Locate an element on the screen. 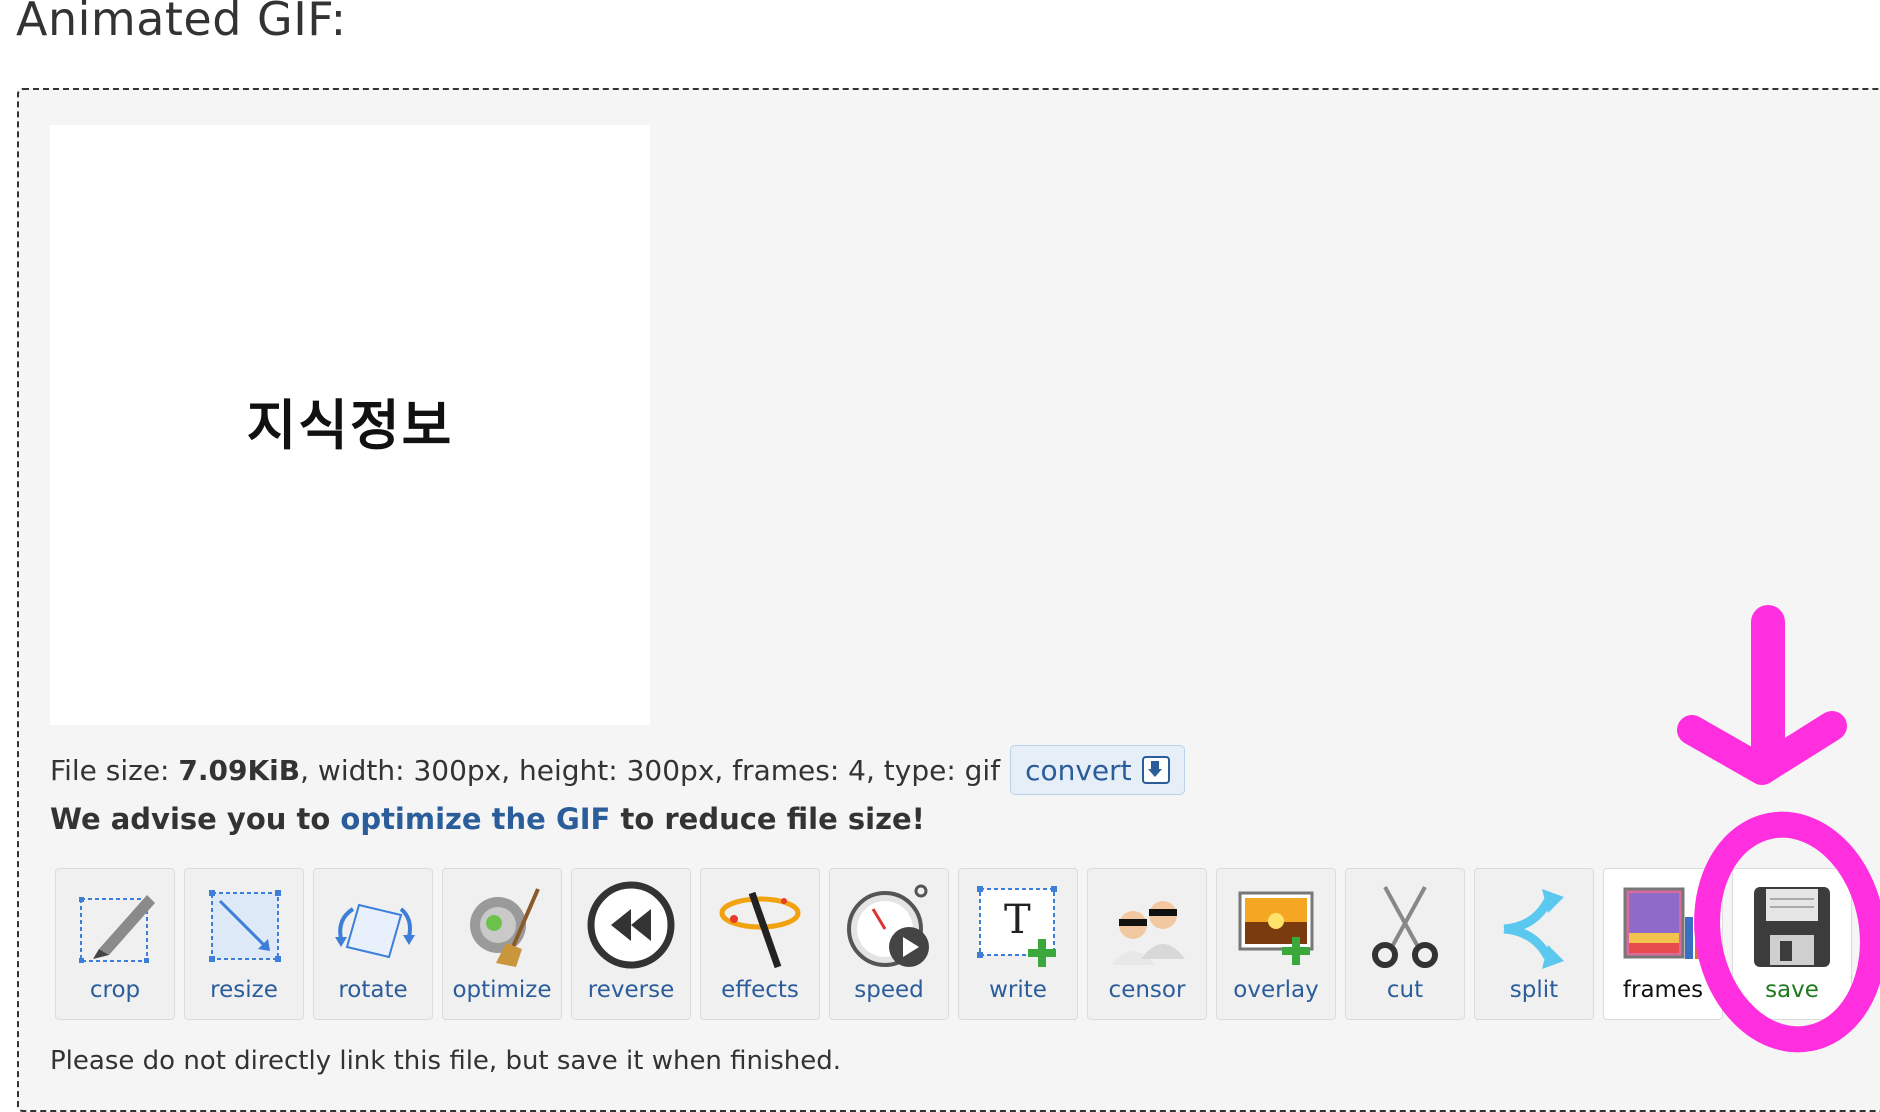 The height and width of the screenshot is (1112, 1880). tool-effects: effects is located at coordinates (760, 944).